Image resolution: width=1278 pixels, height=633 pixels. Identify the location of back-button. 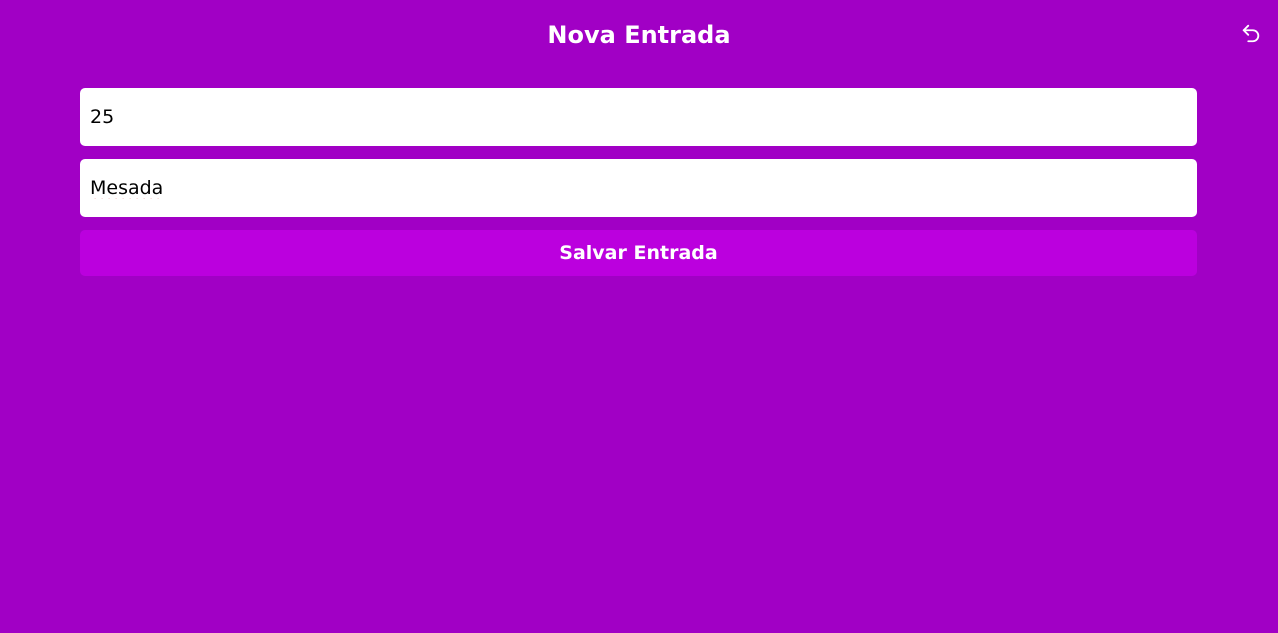
(1251, 33).